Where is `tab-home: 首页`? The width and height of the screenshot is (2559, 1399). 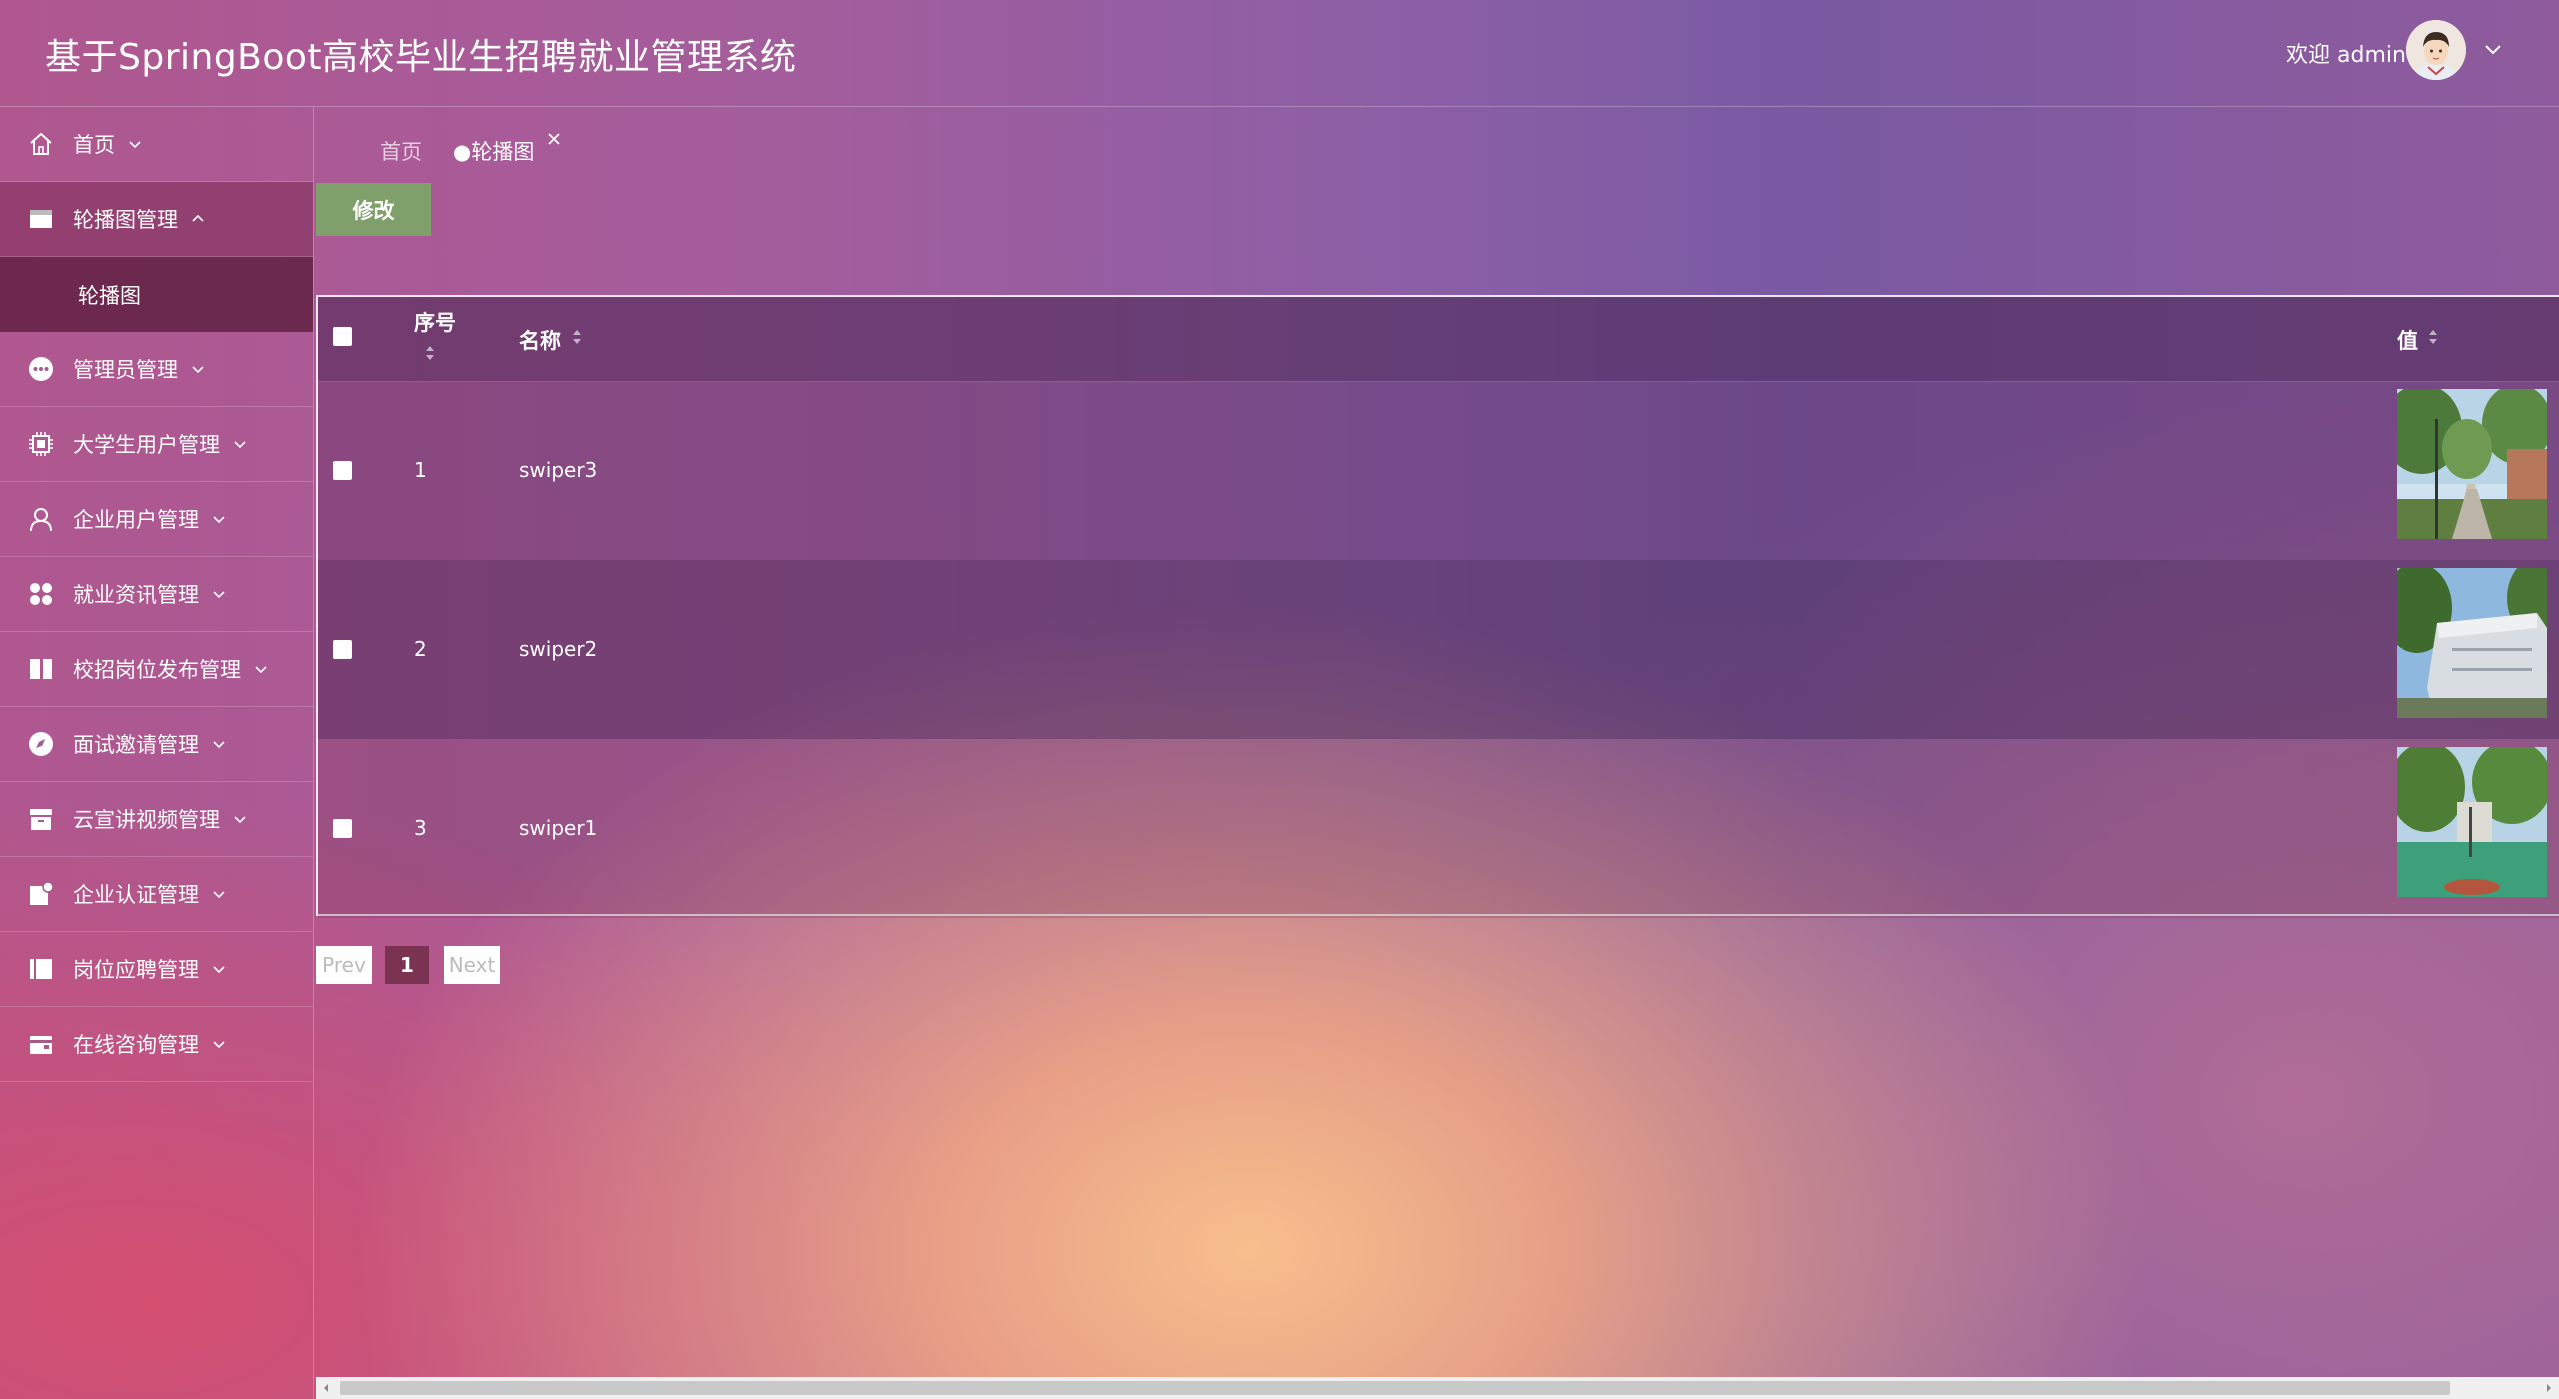
tab-home: 首页 is located at coordinates (401, 151).